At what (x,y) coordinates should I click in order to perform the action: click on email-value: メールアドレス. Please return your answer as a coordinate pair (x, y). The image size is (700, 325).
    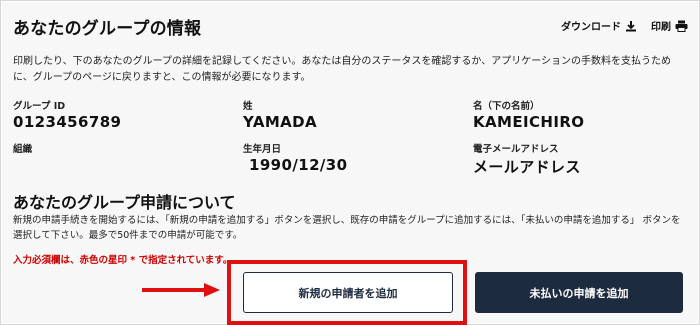
    Looking at the image, I should click on (527, 167).